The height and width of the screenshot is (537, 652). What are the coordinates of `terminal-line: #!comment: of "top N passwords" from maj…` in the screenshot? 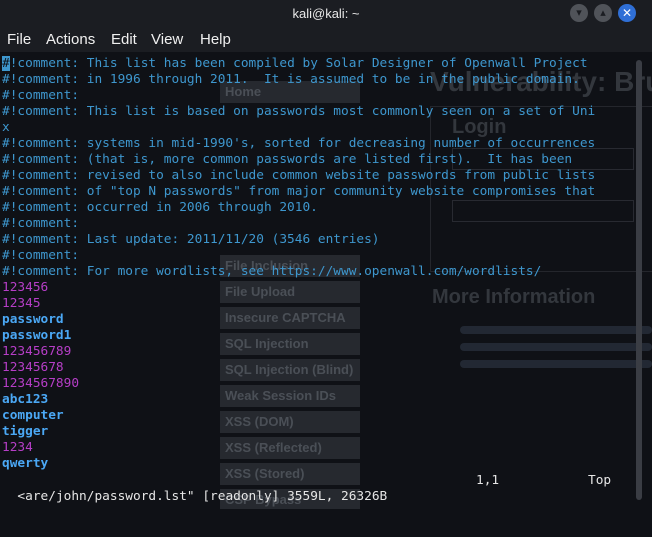 It's located at (299, 191).